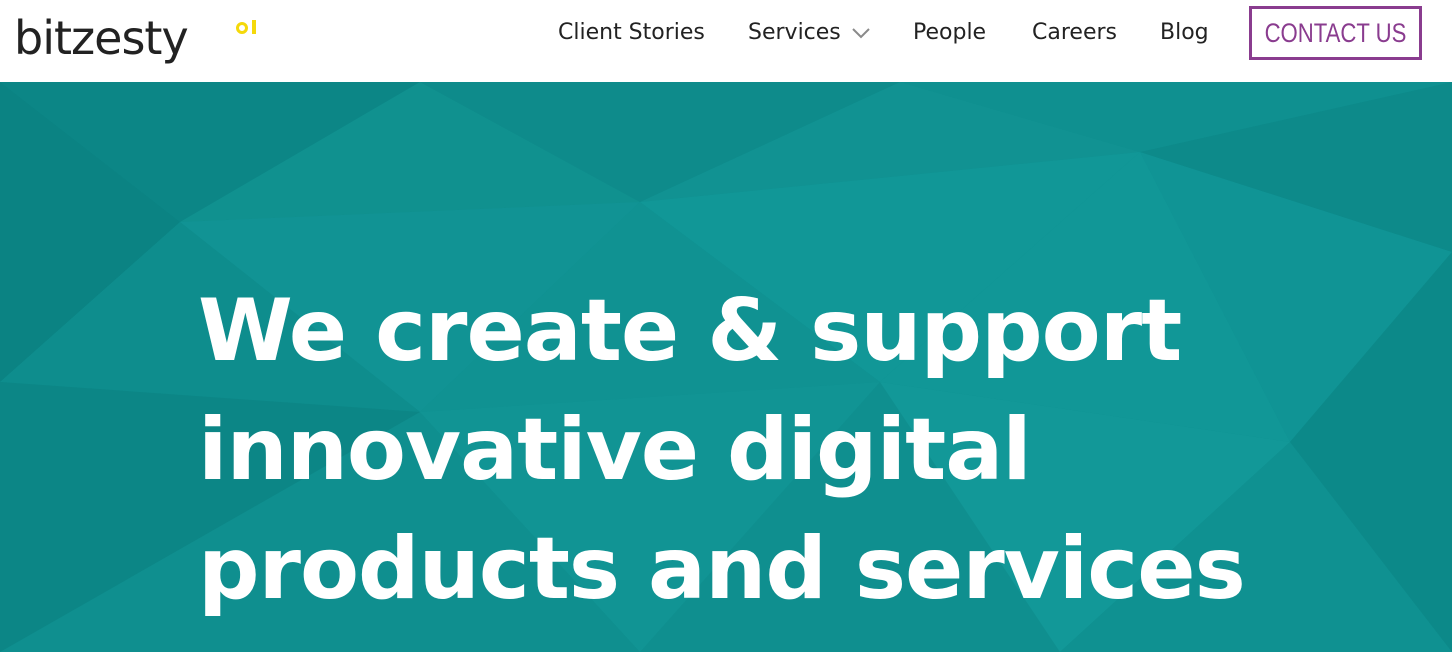  Describe the element at coordinates (246, 26) in the screenshot. I see `logo-mark-icon` at that location.